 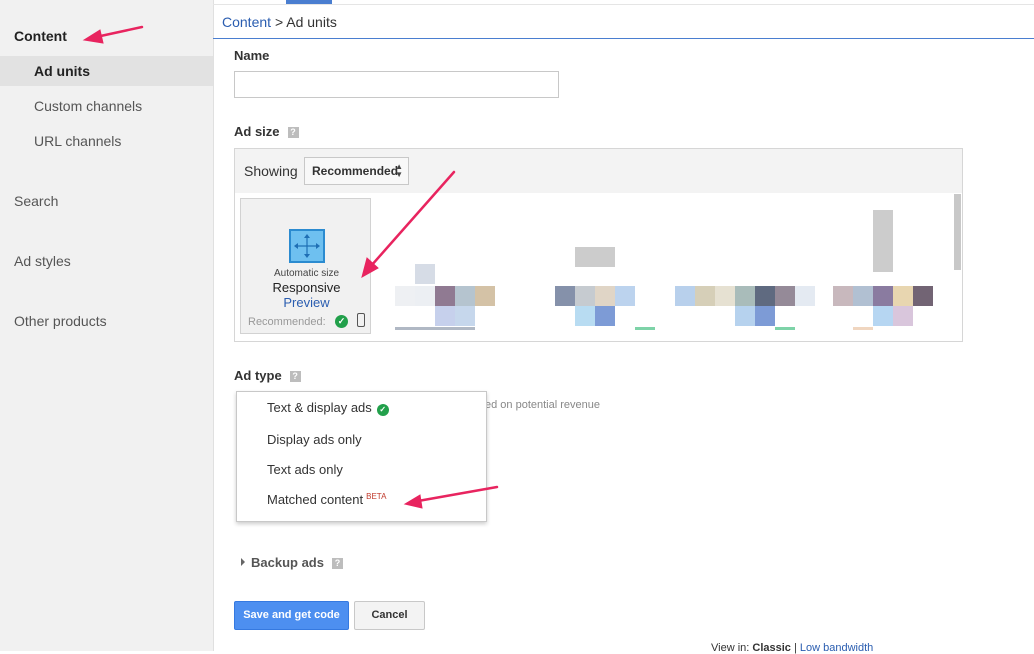 What do you see at coordinates (306, 302) in the screenshot?
I see `responsive-preview-link: Preview` at bounding box center [306, 302].